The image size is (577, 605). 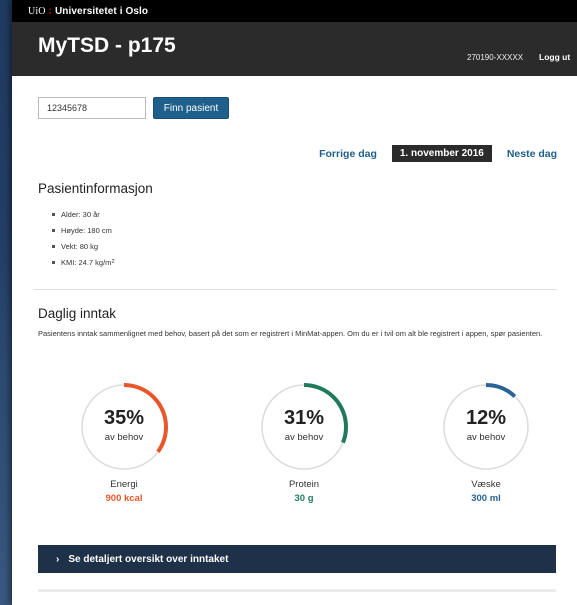 What do you see at coordinates (77, 313) in the screenshot?
I see `daily-intake-heading: Daglig inntak` at bounding box center [77, 313].